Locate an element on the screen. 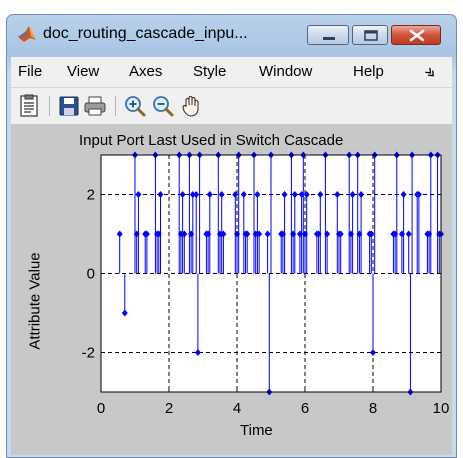  minimize-button is located at coordinates (328, 35).